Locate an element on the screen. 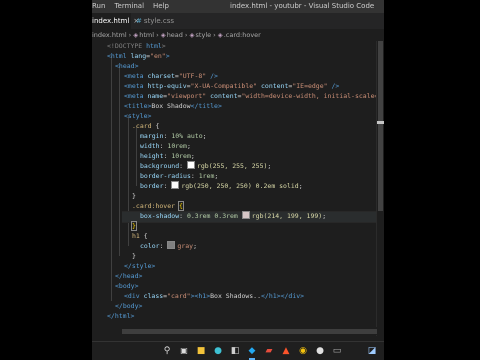 The image size is (480, 360). code-line: margin: 10% auto; is located at coordinates (173, 136).